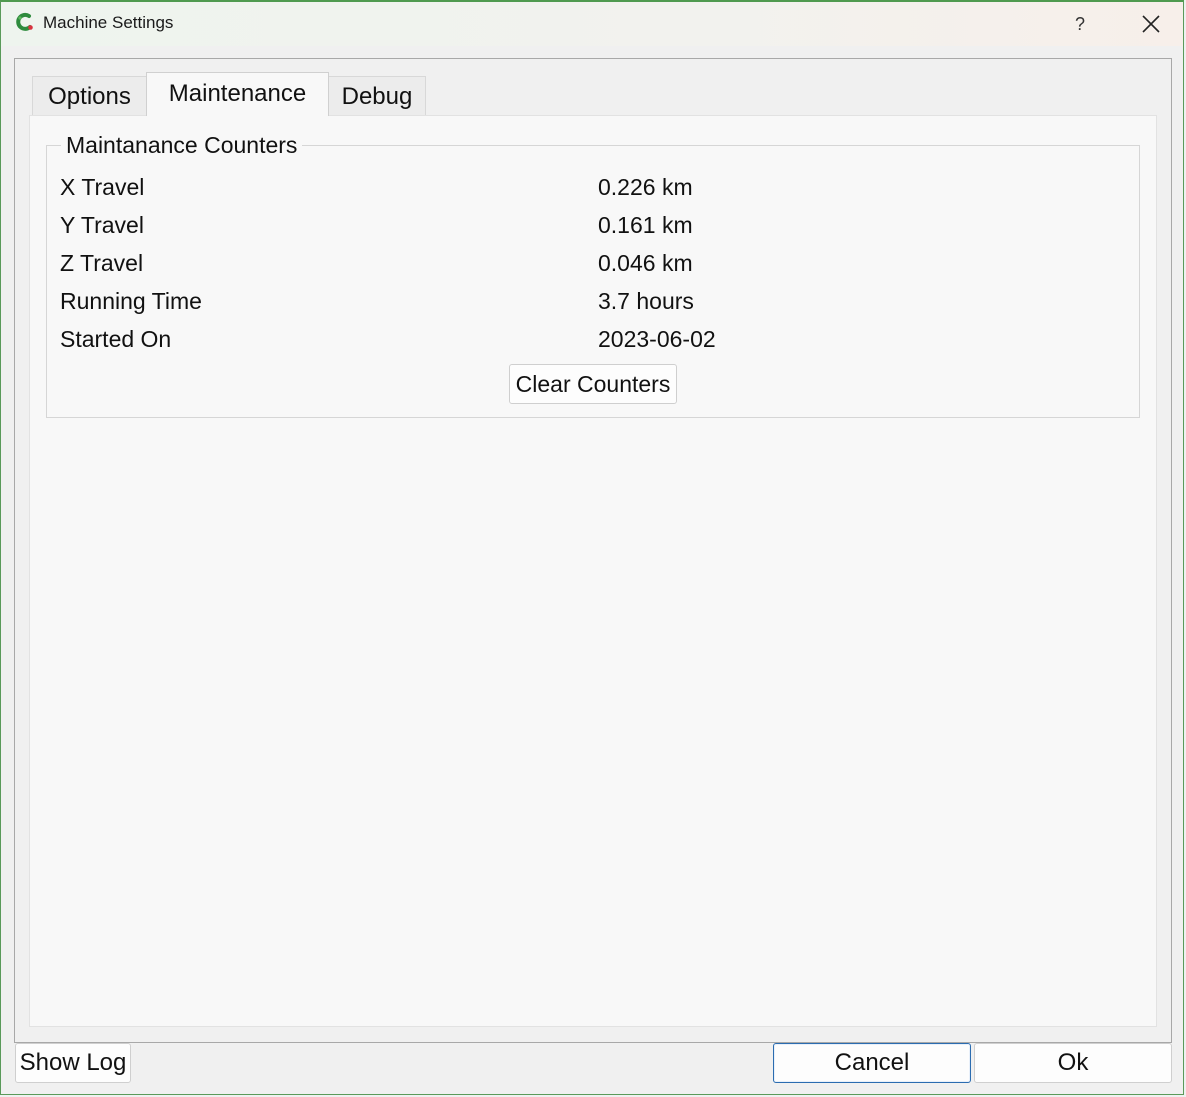  I want to click on running-time-label: Running Time, so click(131, 301).